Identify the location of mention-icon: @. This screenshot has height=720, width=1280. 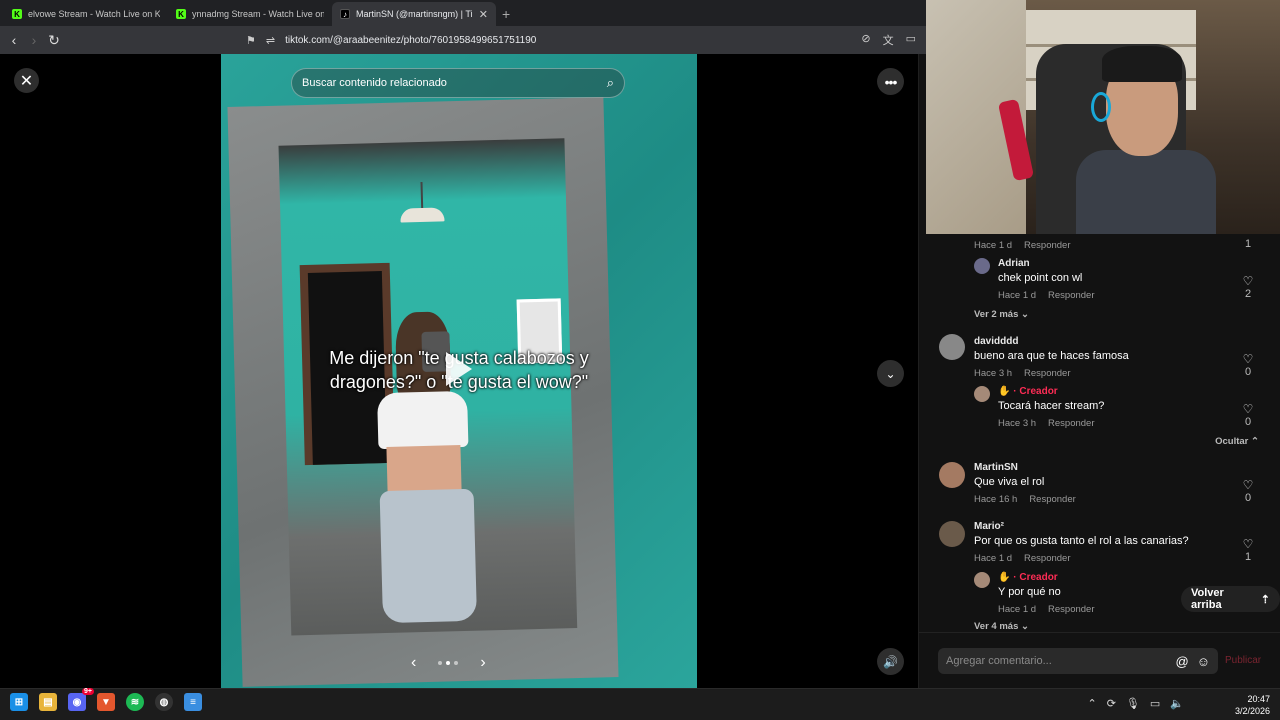
(1182, 661).